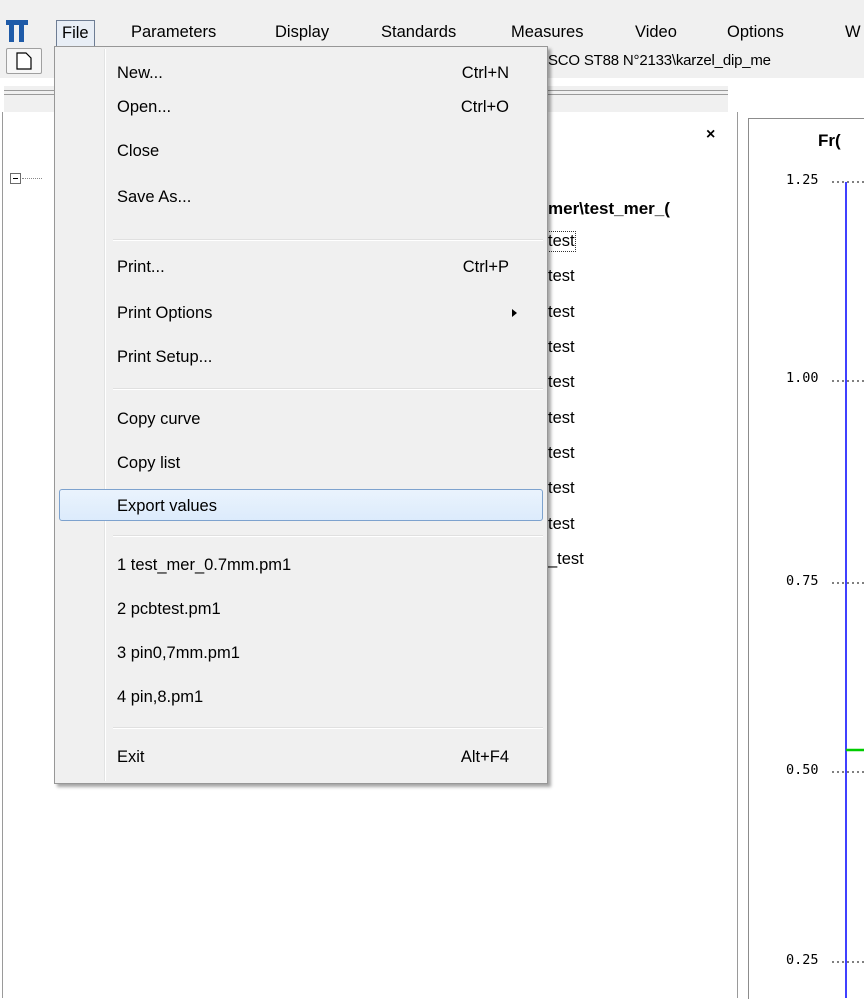  I want to click on menu-item-label: Export values, so click(167, 506).